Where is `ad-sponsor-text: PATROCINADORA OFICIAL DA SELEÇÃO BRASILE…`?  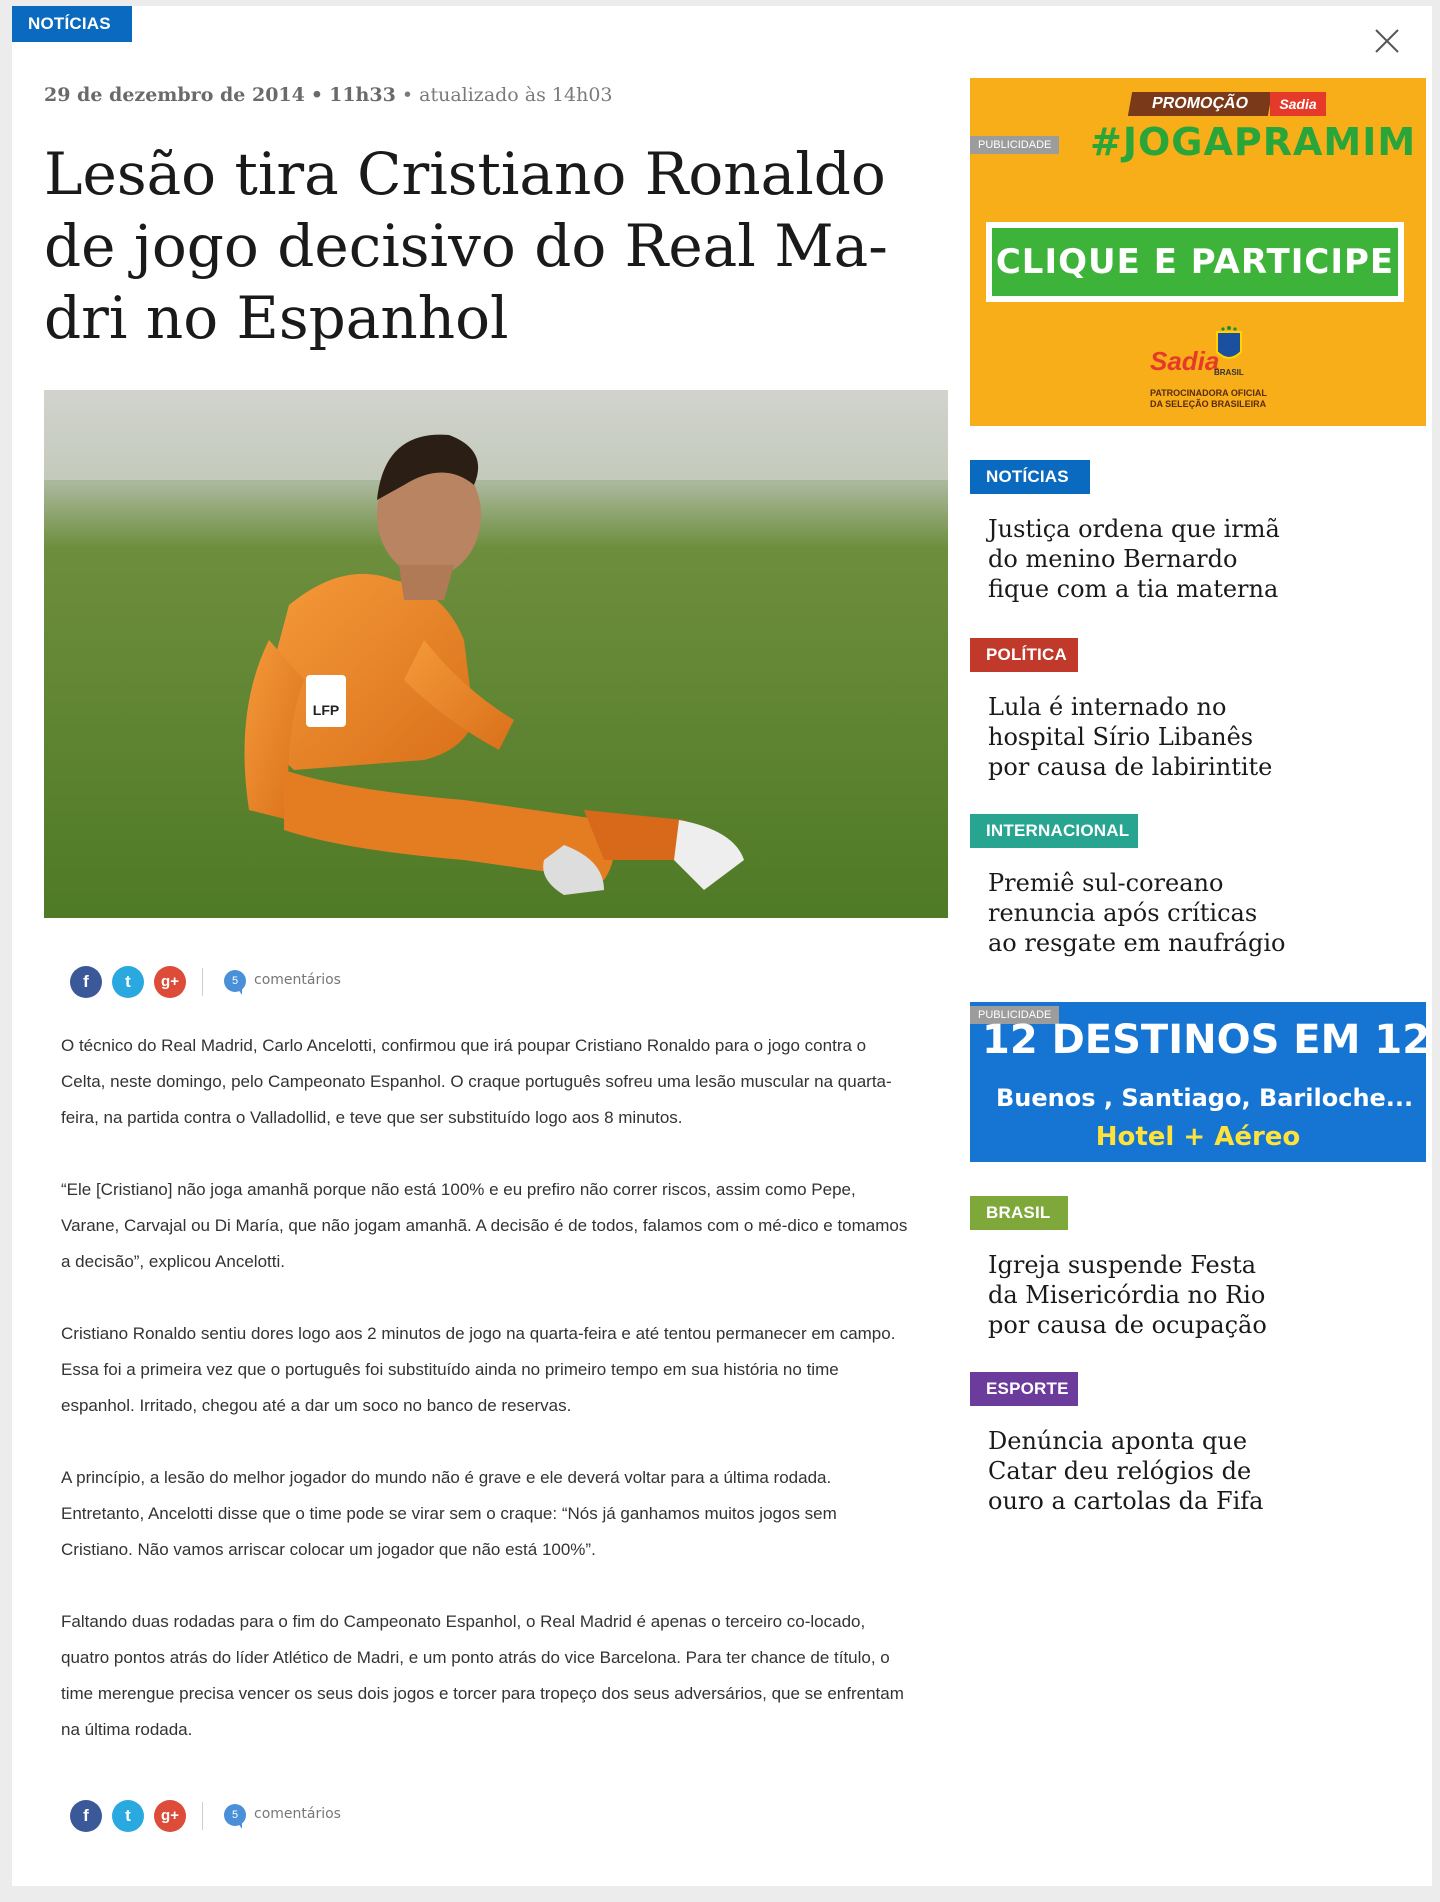
ad-sponsor-text: PATROCINADORA OFICIAL DA SELEÇÃO BRASILE… is located at coordinates (1250, 399).